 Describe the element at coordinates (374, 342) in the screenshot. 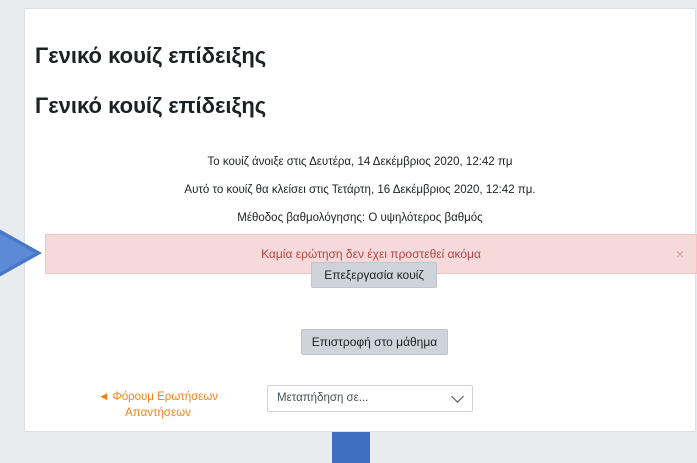

I see `return-to-course-button: Επιστροφή στο μάθημα` at that location.